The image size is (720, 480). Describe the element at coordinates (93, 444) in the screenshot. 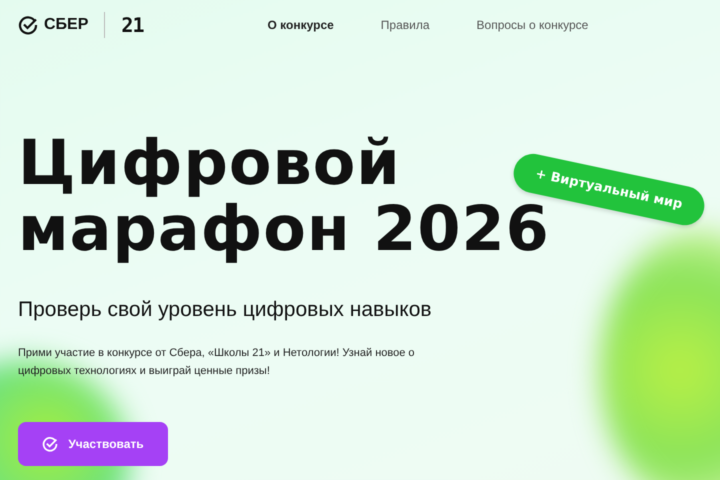

I see `participate-button: Участвовать` at that location.